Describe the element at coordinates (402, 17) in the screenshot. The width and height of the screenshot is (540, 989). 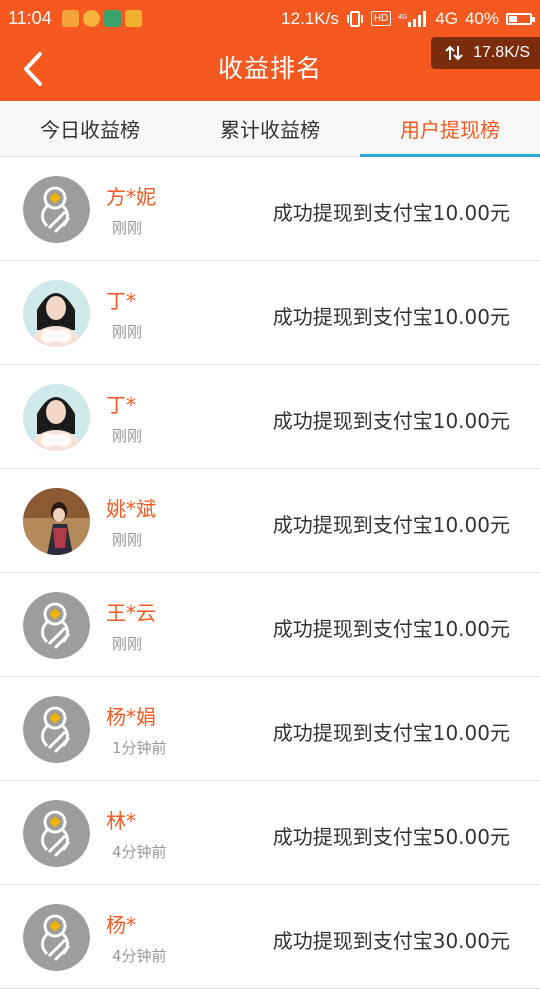
I see `svg-text: 4G` at that location.